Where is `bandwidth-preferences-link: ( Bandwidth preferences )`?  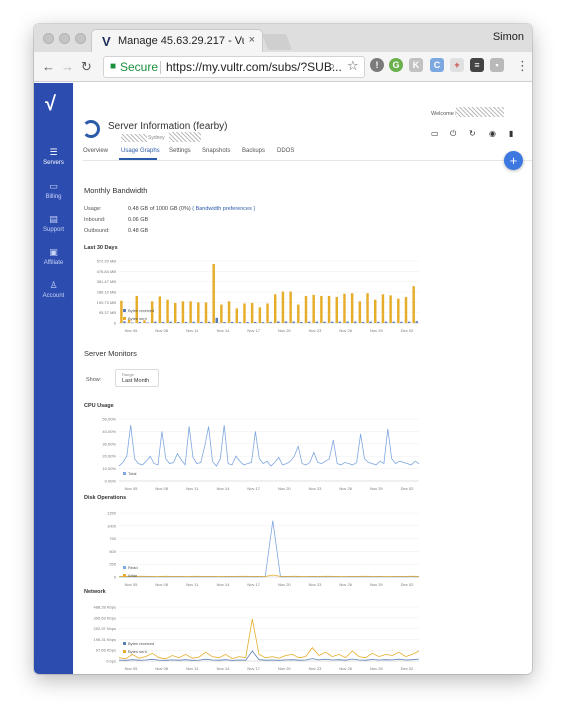
bandwidth-preferences-link: ( Bandwidth preferences ) is located at coordinates (223, 209).